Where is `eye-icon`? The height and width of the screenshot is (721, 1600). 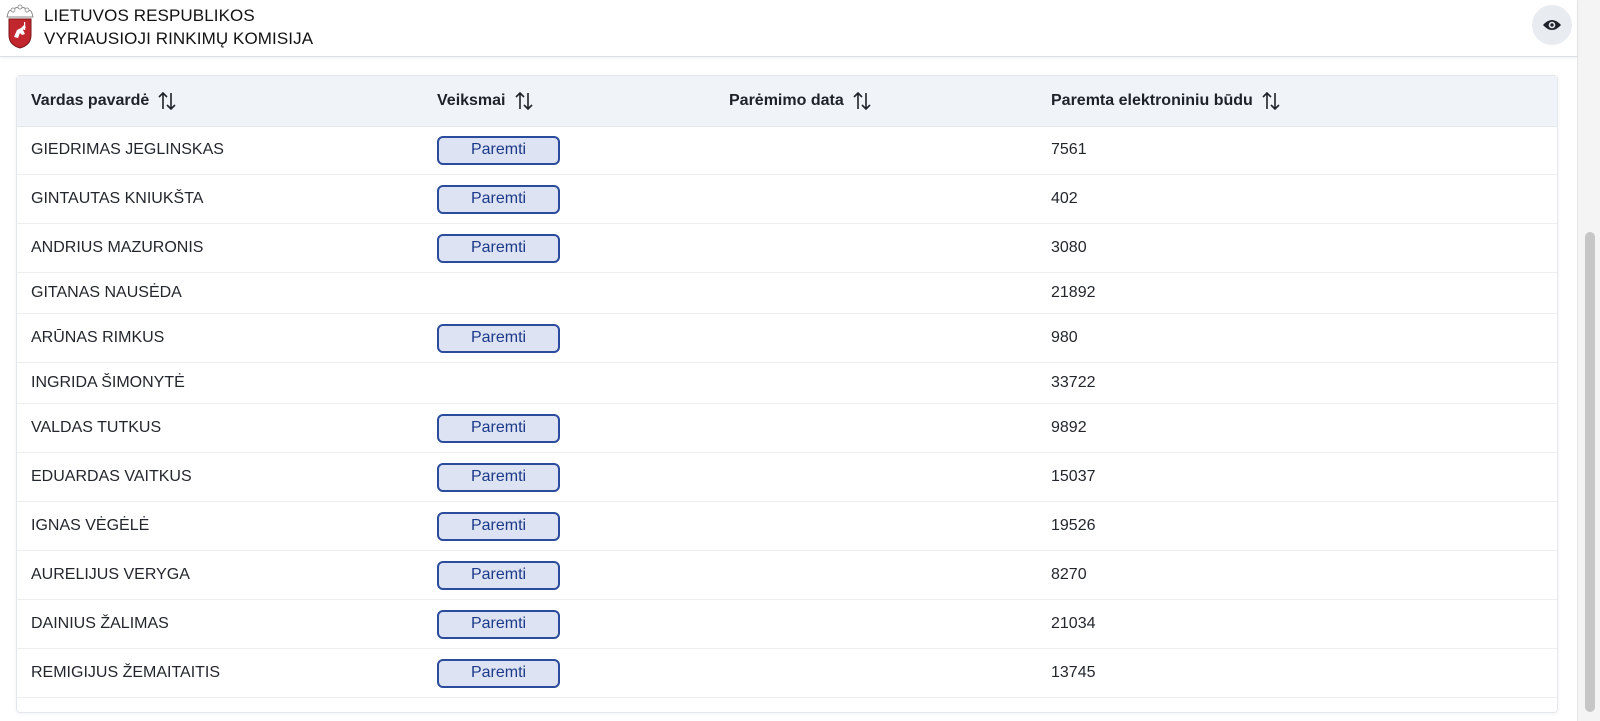 eye-icon is located at coordinates (1552, 25).